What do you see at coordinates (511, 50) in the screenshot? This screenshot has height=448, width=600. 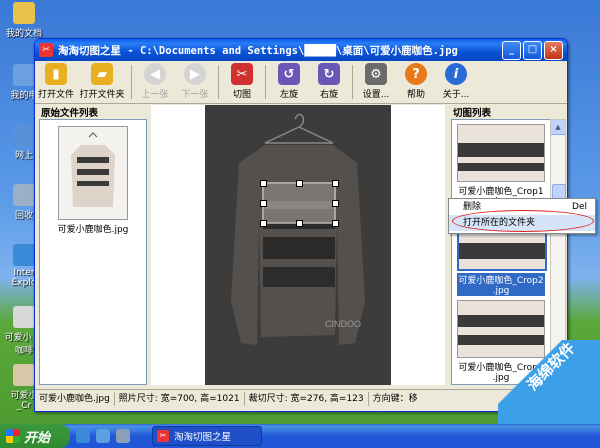 I see `minimize-button: _` at bounding box center [511, 50].